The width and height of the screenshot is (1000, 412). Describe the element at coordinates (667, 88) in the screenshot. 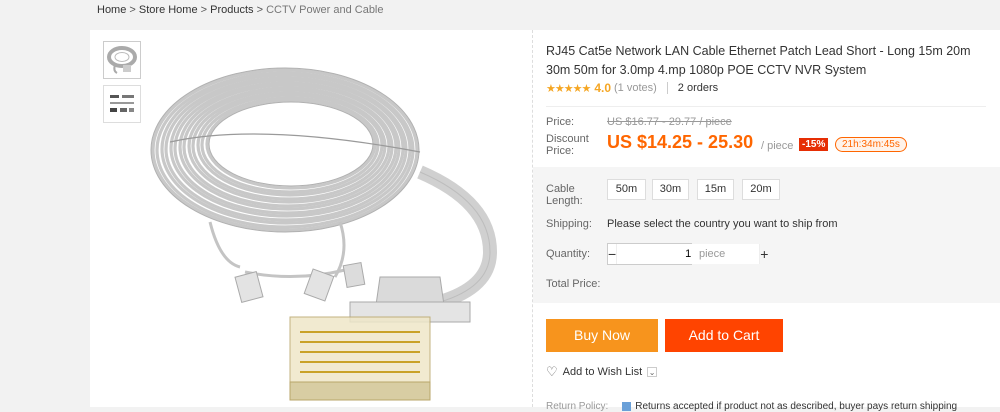

I see `rating-separator` at that location.